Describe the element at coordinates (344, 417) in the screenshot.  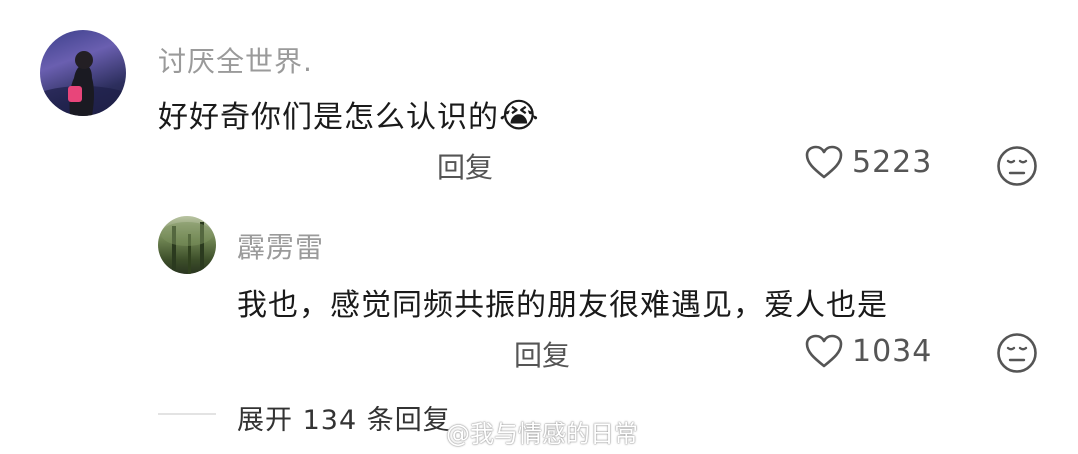
I see `expand-replies-button: 展开 134 条回复` at that location.